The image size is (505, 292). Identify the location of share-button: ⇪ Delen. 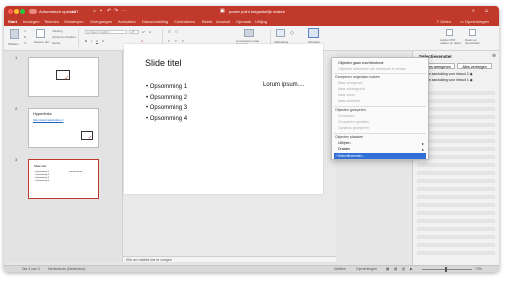
(443, 21).